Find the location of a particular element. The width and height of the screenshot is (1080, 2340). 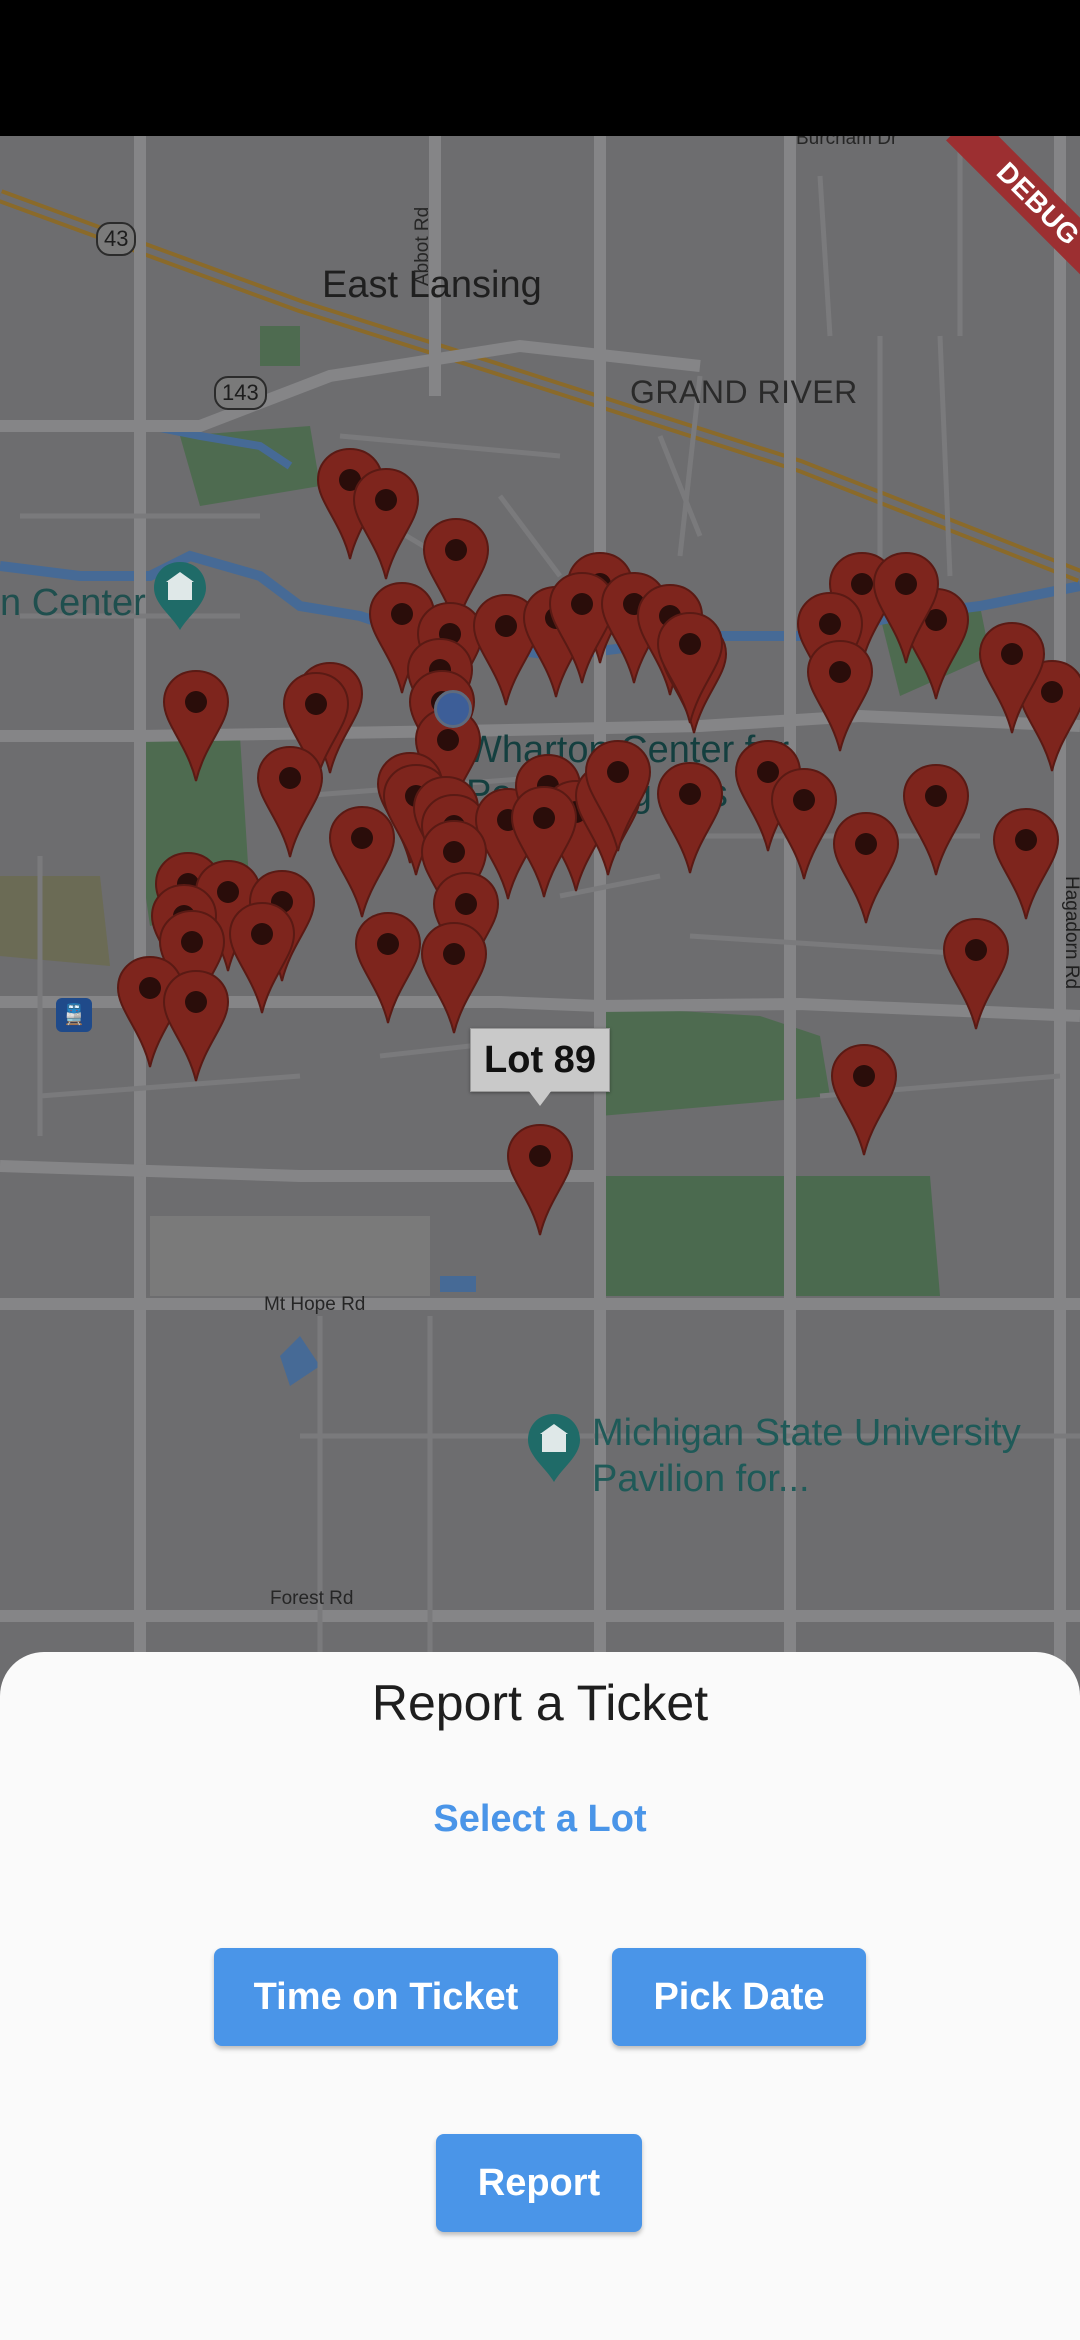

select-lot-button: Select a Lot is located at coordinates (540, 1819).